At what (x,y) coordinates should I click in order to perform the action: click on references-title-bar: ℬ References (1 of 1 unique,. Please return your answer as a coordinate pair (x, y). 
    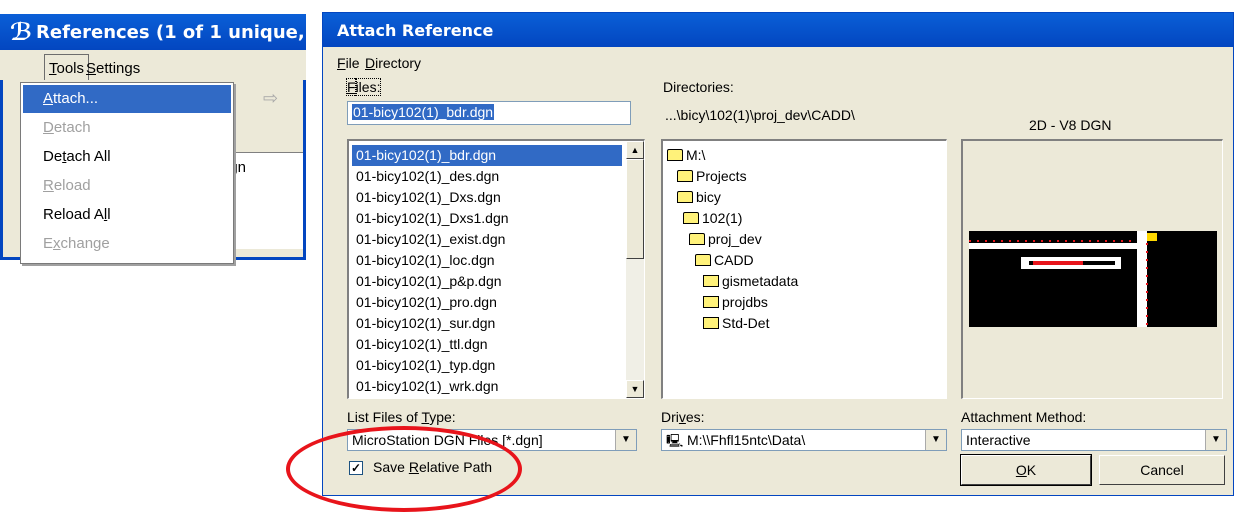
    Looking at the image, I should click on (153, 32).